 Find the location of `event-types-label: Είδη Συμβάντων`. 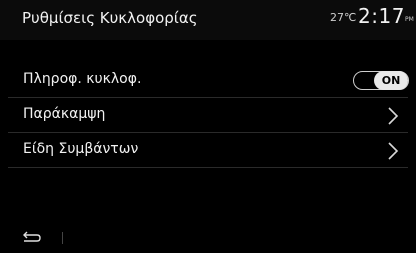

event-types-label: Είδη Συμβάντων is located at coordinates (81, 149).